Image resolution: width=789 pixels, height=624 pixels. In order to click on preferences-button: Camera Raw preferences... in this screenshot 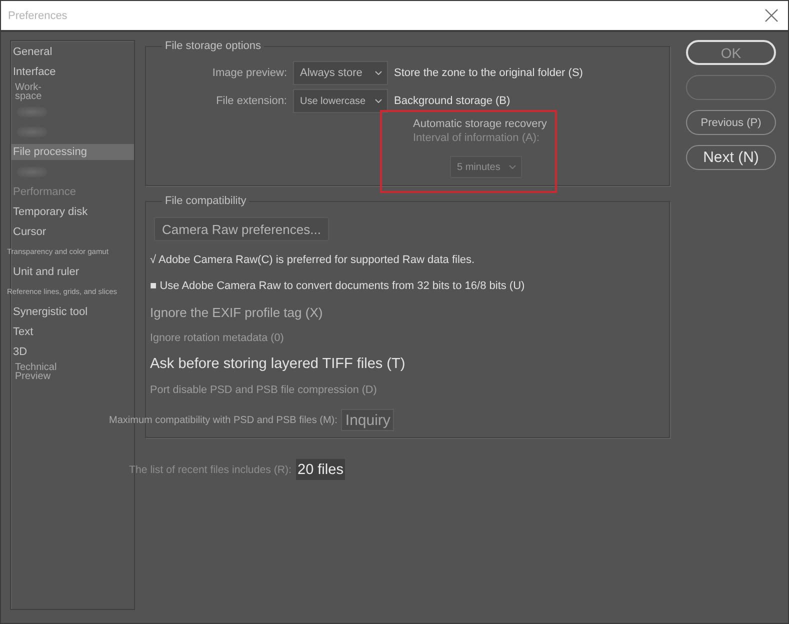, I will do `click(241, 229)`.